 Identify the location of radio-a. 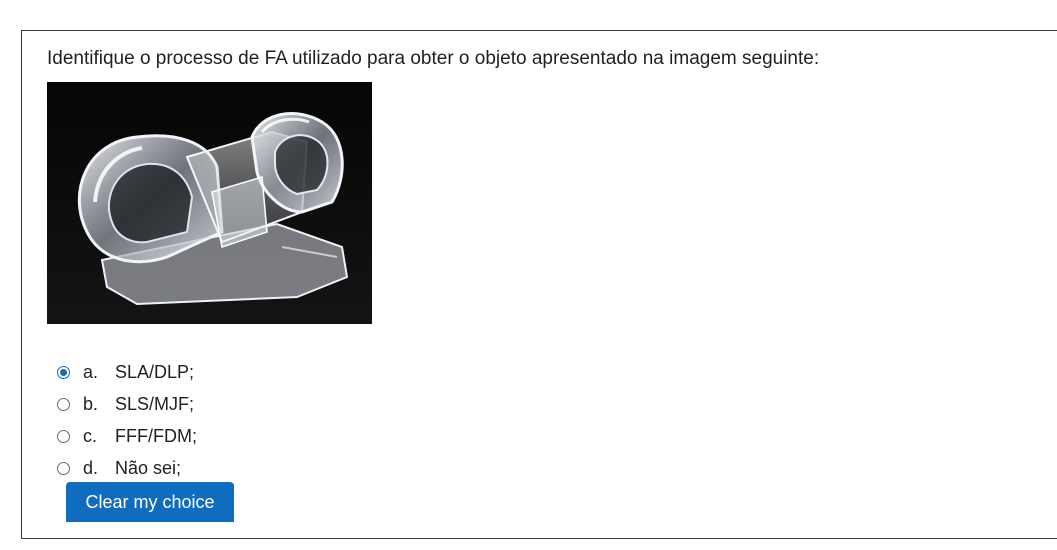
(63, 372).